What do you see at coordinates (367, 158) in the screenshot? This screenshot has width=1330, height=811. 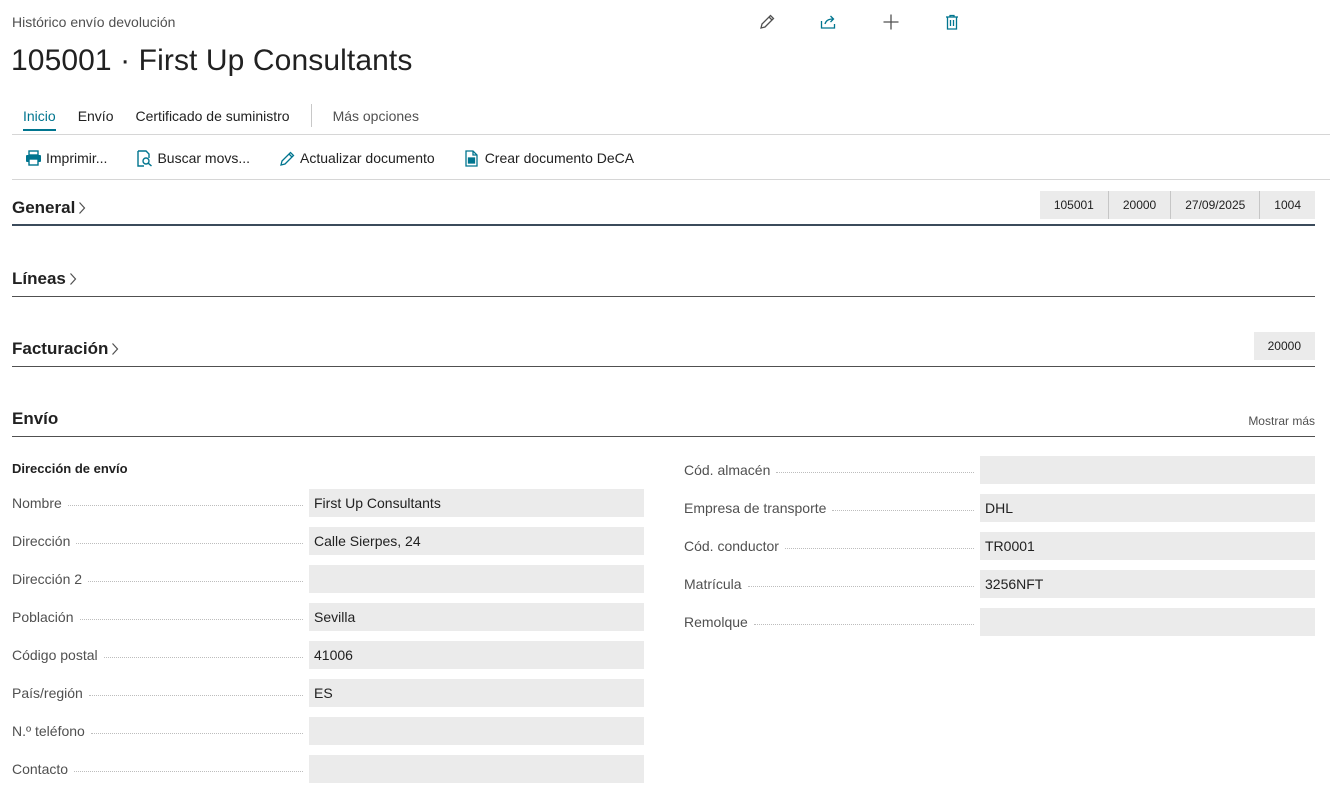 I see `update-document-label: Actualizar documento` at bounding box center [367, 158].